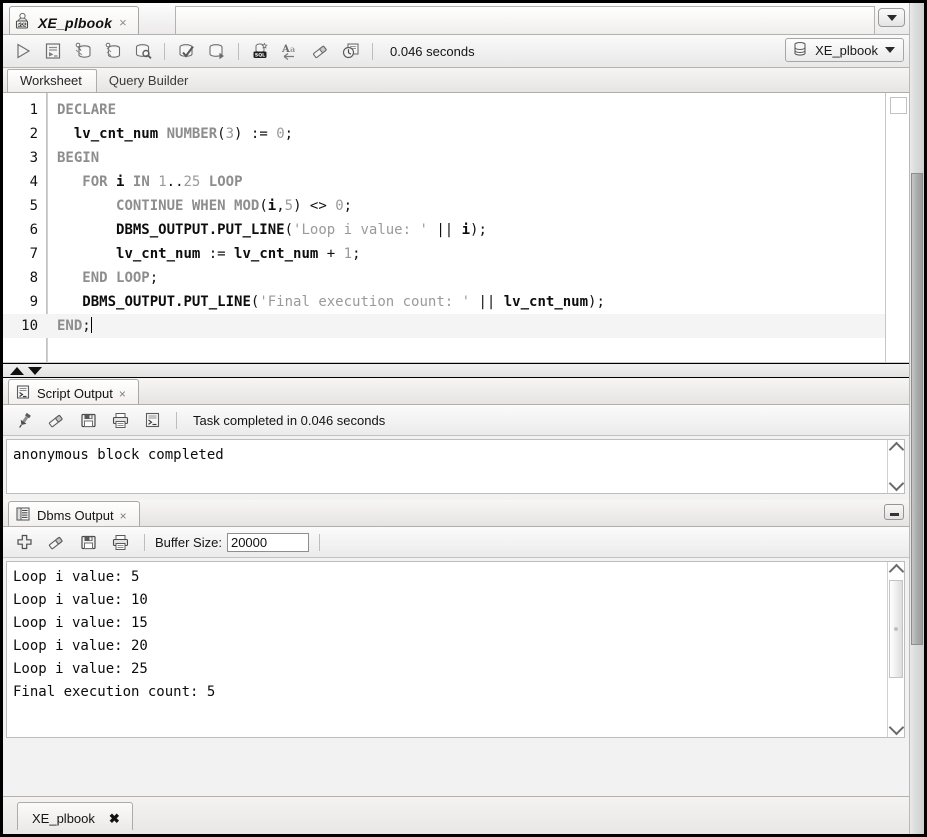 The width and height of the screenshot is (927, 837). I want to click on script-output-scrollbar, so click(895, 466).